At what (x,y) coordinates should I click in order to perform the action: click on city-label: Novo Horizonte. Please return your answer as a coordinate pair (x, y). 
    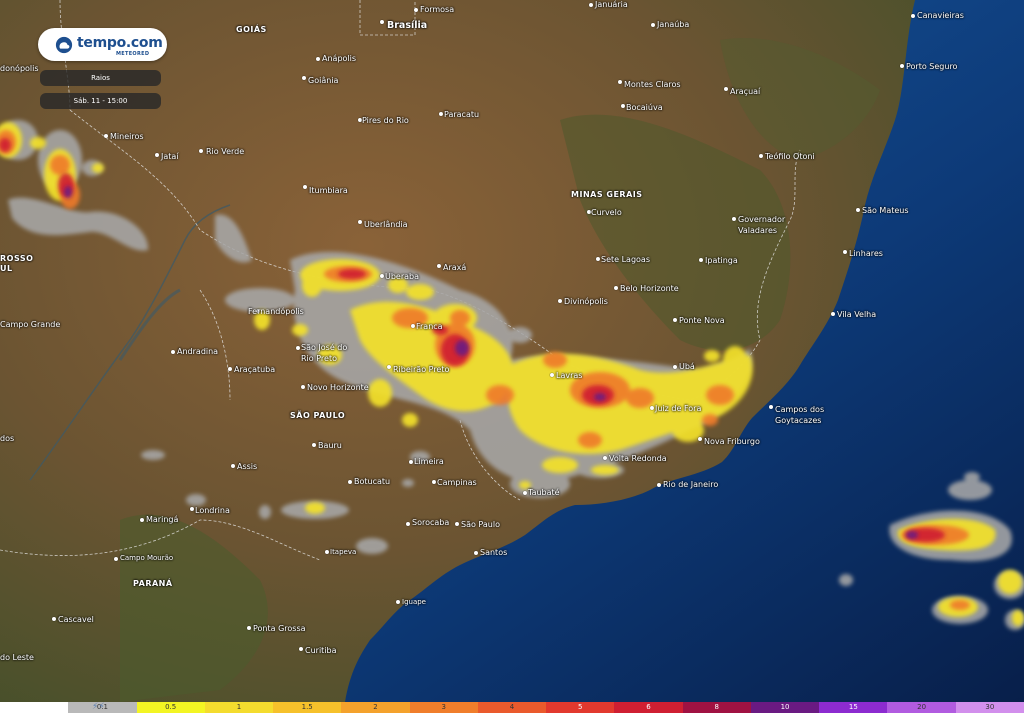
    Looking at the image, I should click on (338, 387).